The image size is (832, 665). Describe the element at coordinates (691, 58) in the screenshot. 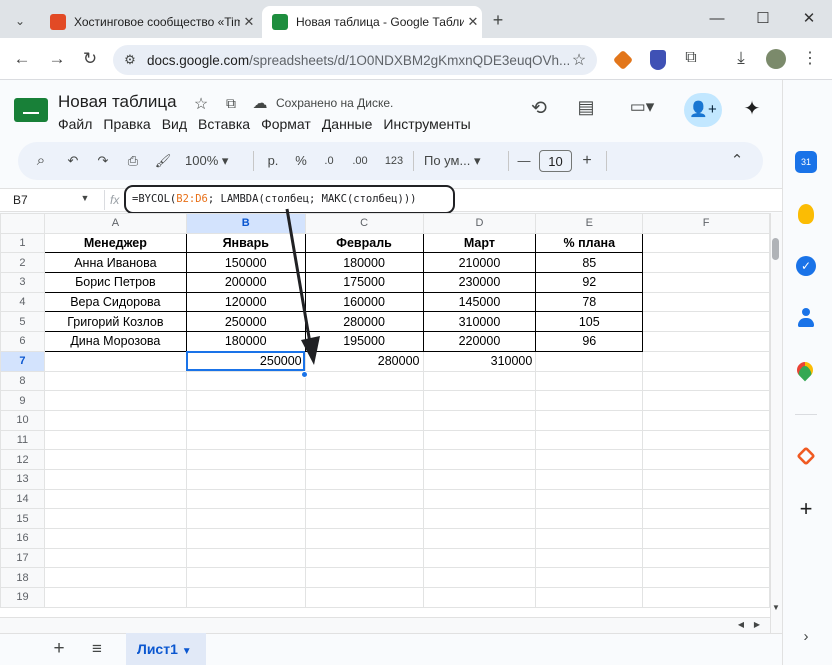

I see `extensions-icon: ⧉` at that location.